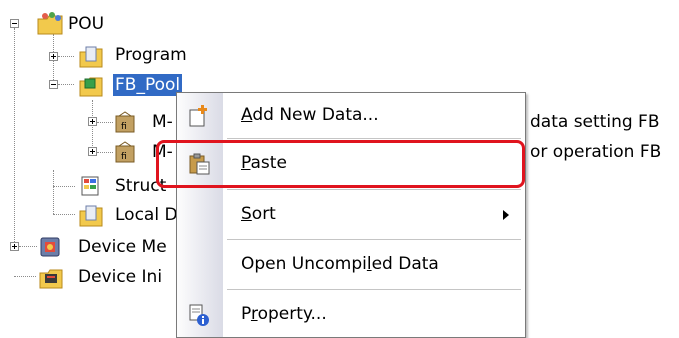 The width and height of the screenshot is (679, 338). Describe the element at coordinates (148, 85) in the screenshot. I see `tree-item-fb-pool: FB_Pool` at that location.